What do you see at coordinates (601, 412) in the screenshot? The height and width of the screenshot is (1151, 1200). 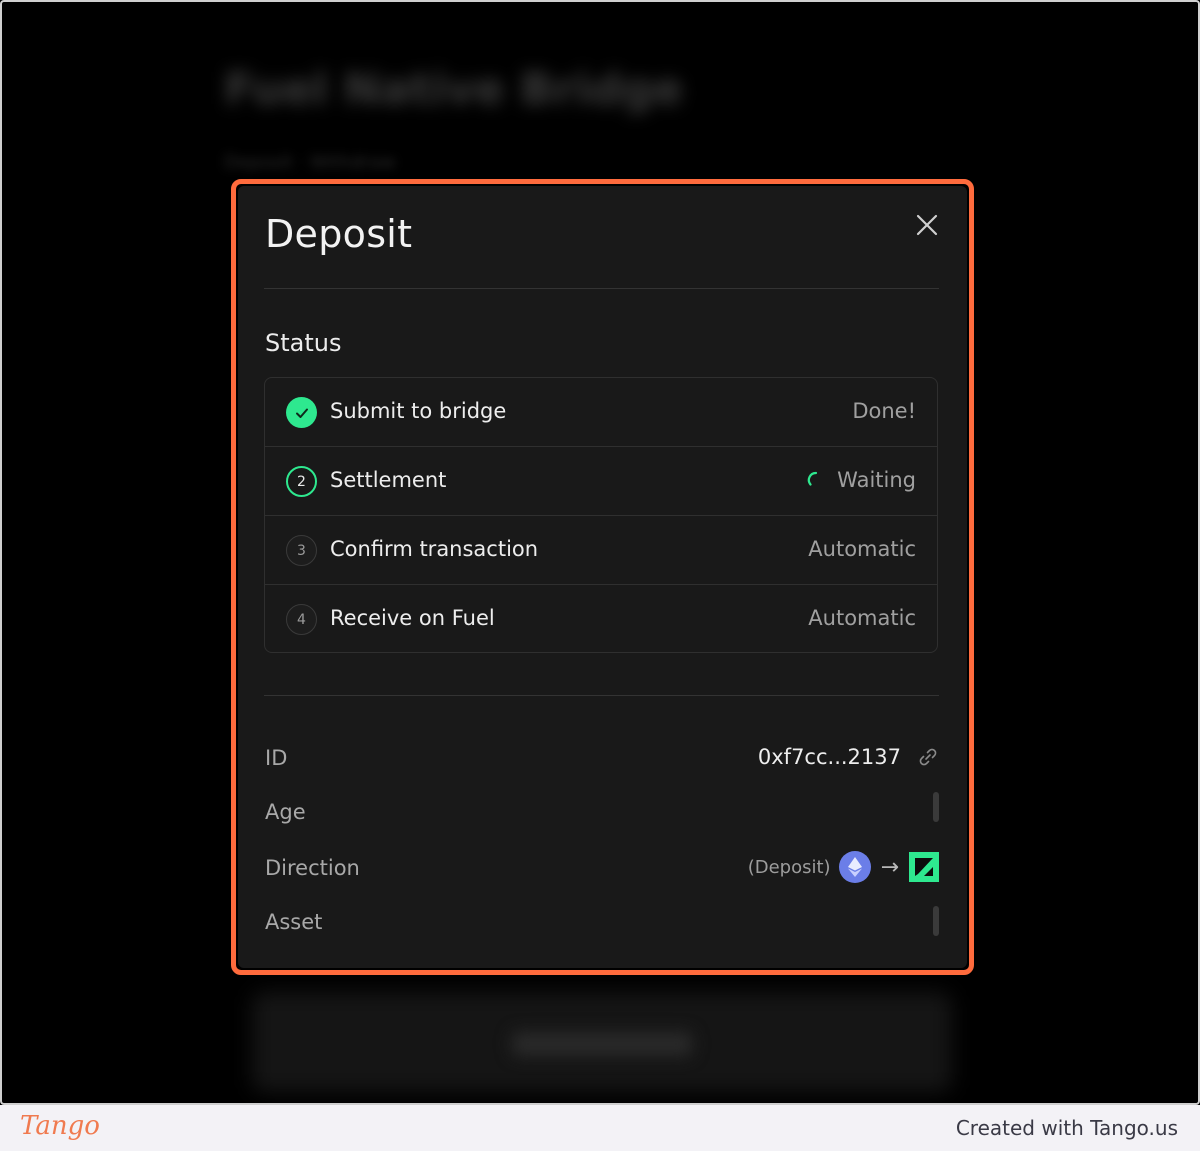 I see `step-submit-to-bridge: Submit to bridge Done!` at bounding box center [601, 412].